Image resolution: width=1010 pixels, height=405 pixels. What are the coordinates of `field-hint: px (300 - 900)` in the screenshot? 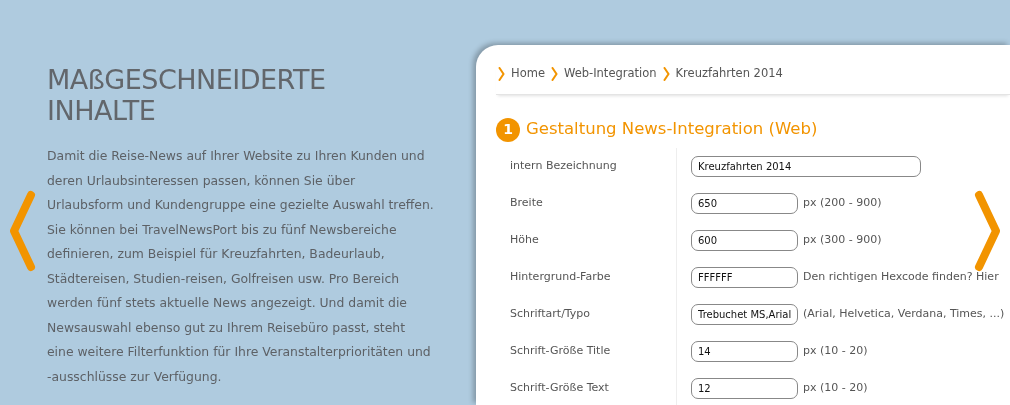 It's located at (842, 240).